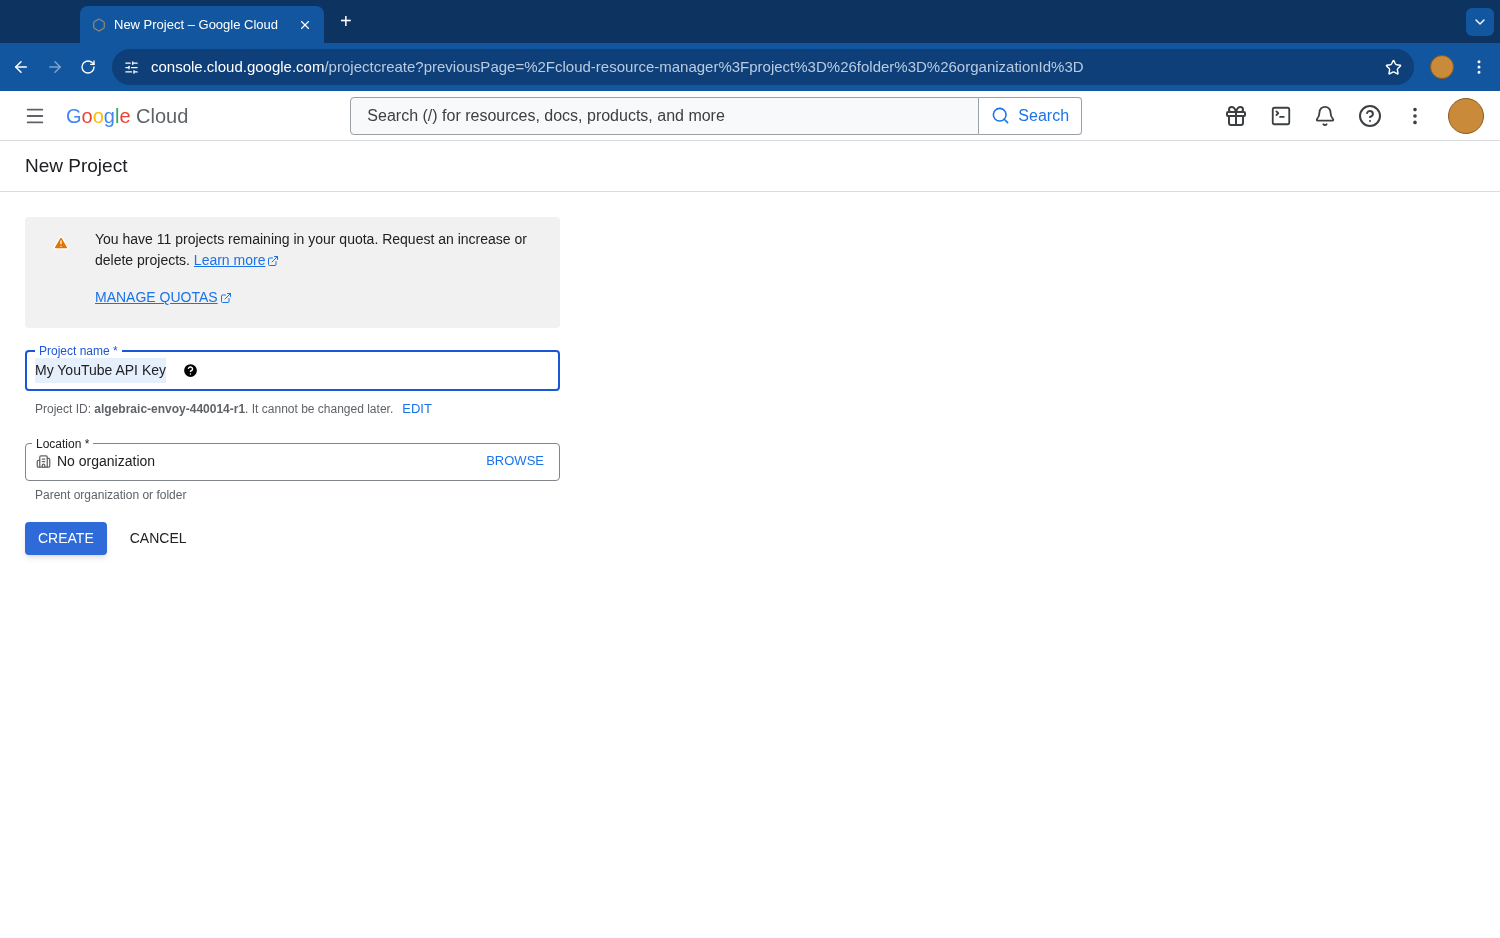 Image resolution: width=1500 pixels, height=938 pixels. I want to click on reload-icon, so click(88, 67).